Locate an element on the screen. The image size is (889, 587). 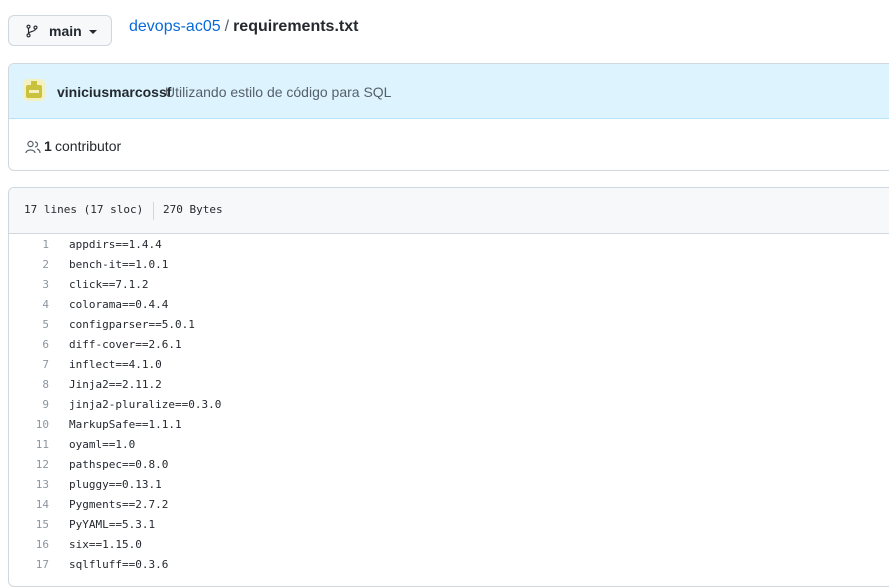
code-line: 5 configparser==5.0.1 is located at coordinates (449, 325).